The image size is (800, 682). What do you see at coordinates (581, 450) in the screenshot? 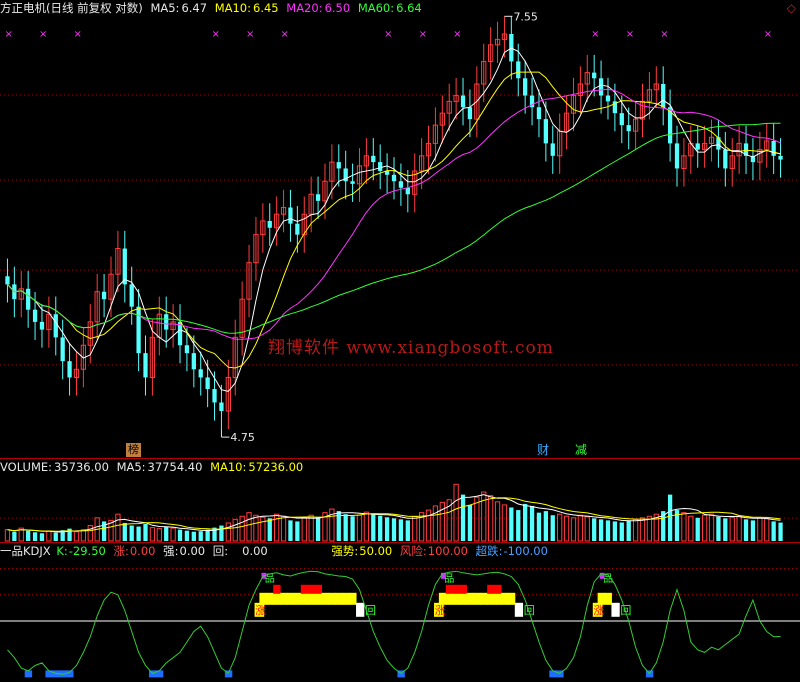
I see `jian-marker: 减` at bounding box center [581, 450].